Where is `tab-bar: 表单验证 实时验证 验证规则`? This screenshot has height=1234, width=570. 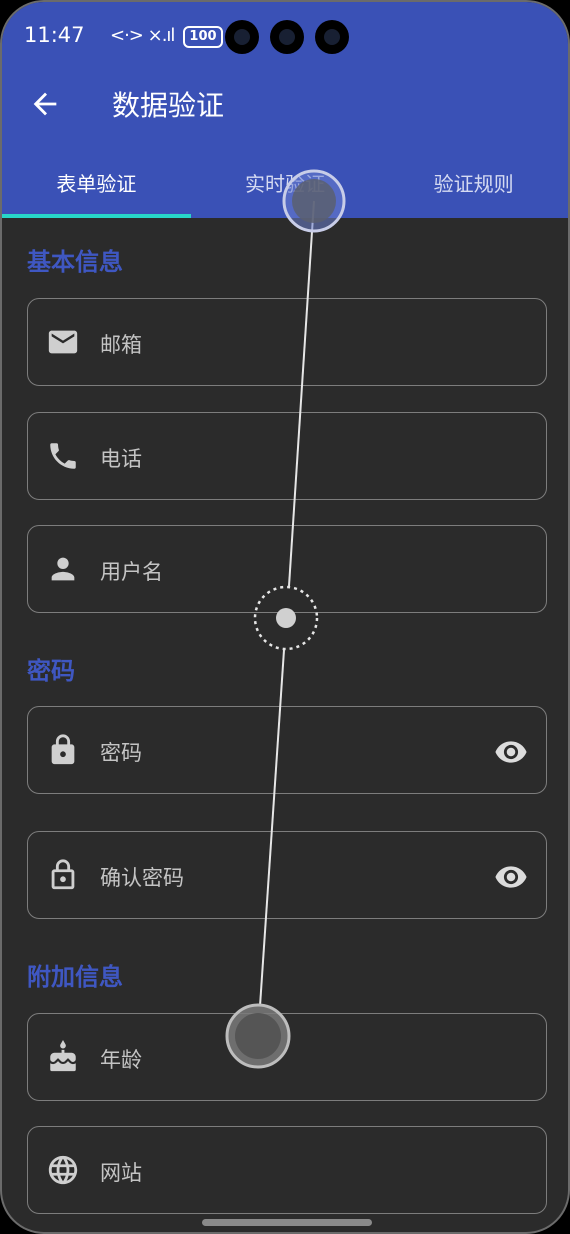
tab-bar: 表单验证 实时验证 验证规则 is located at coordinates (285, 185).